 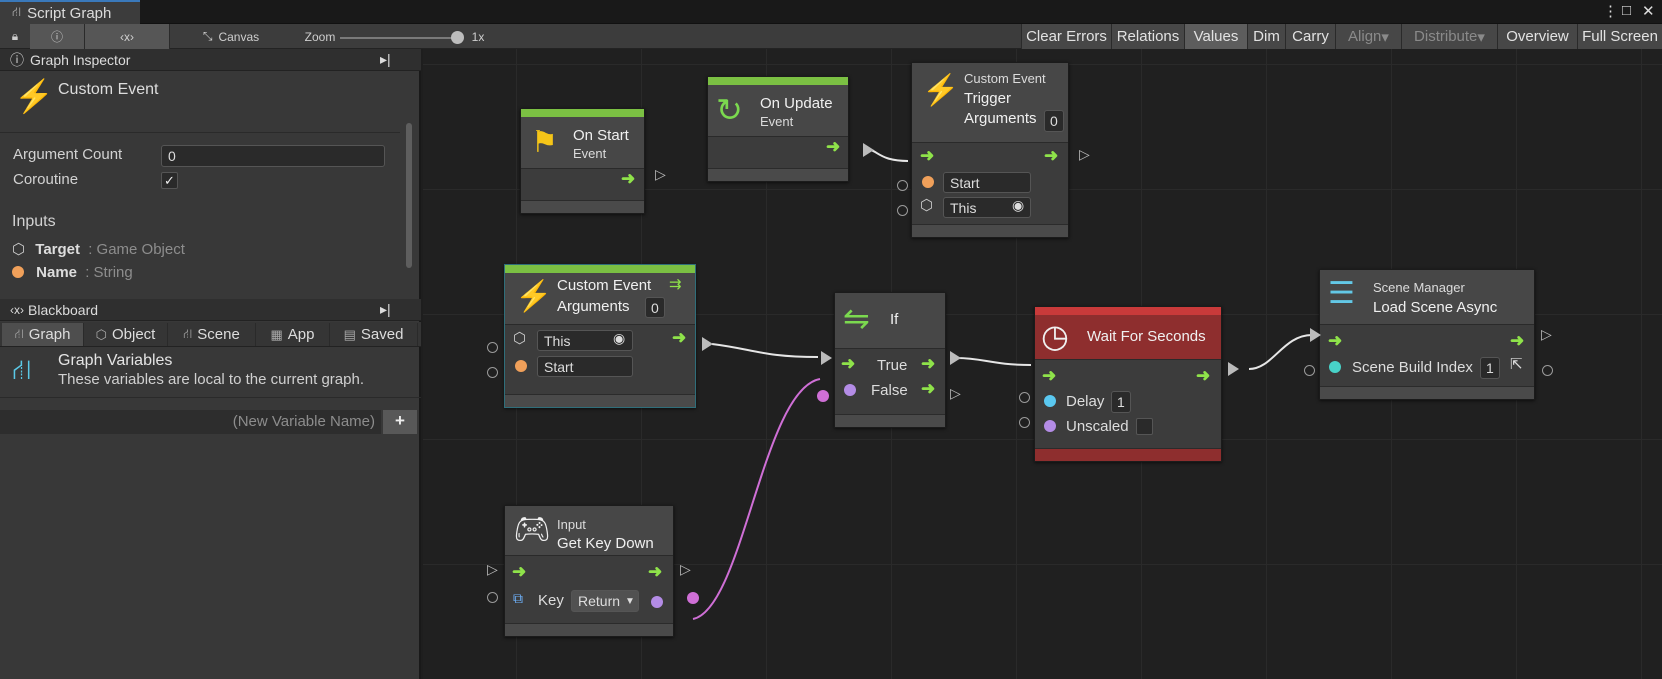 I want to click on scene-build-index-field: 1, so click(x=1490, y=368).